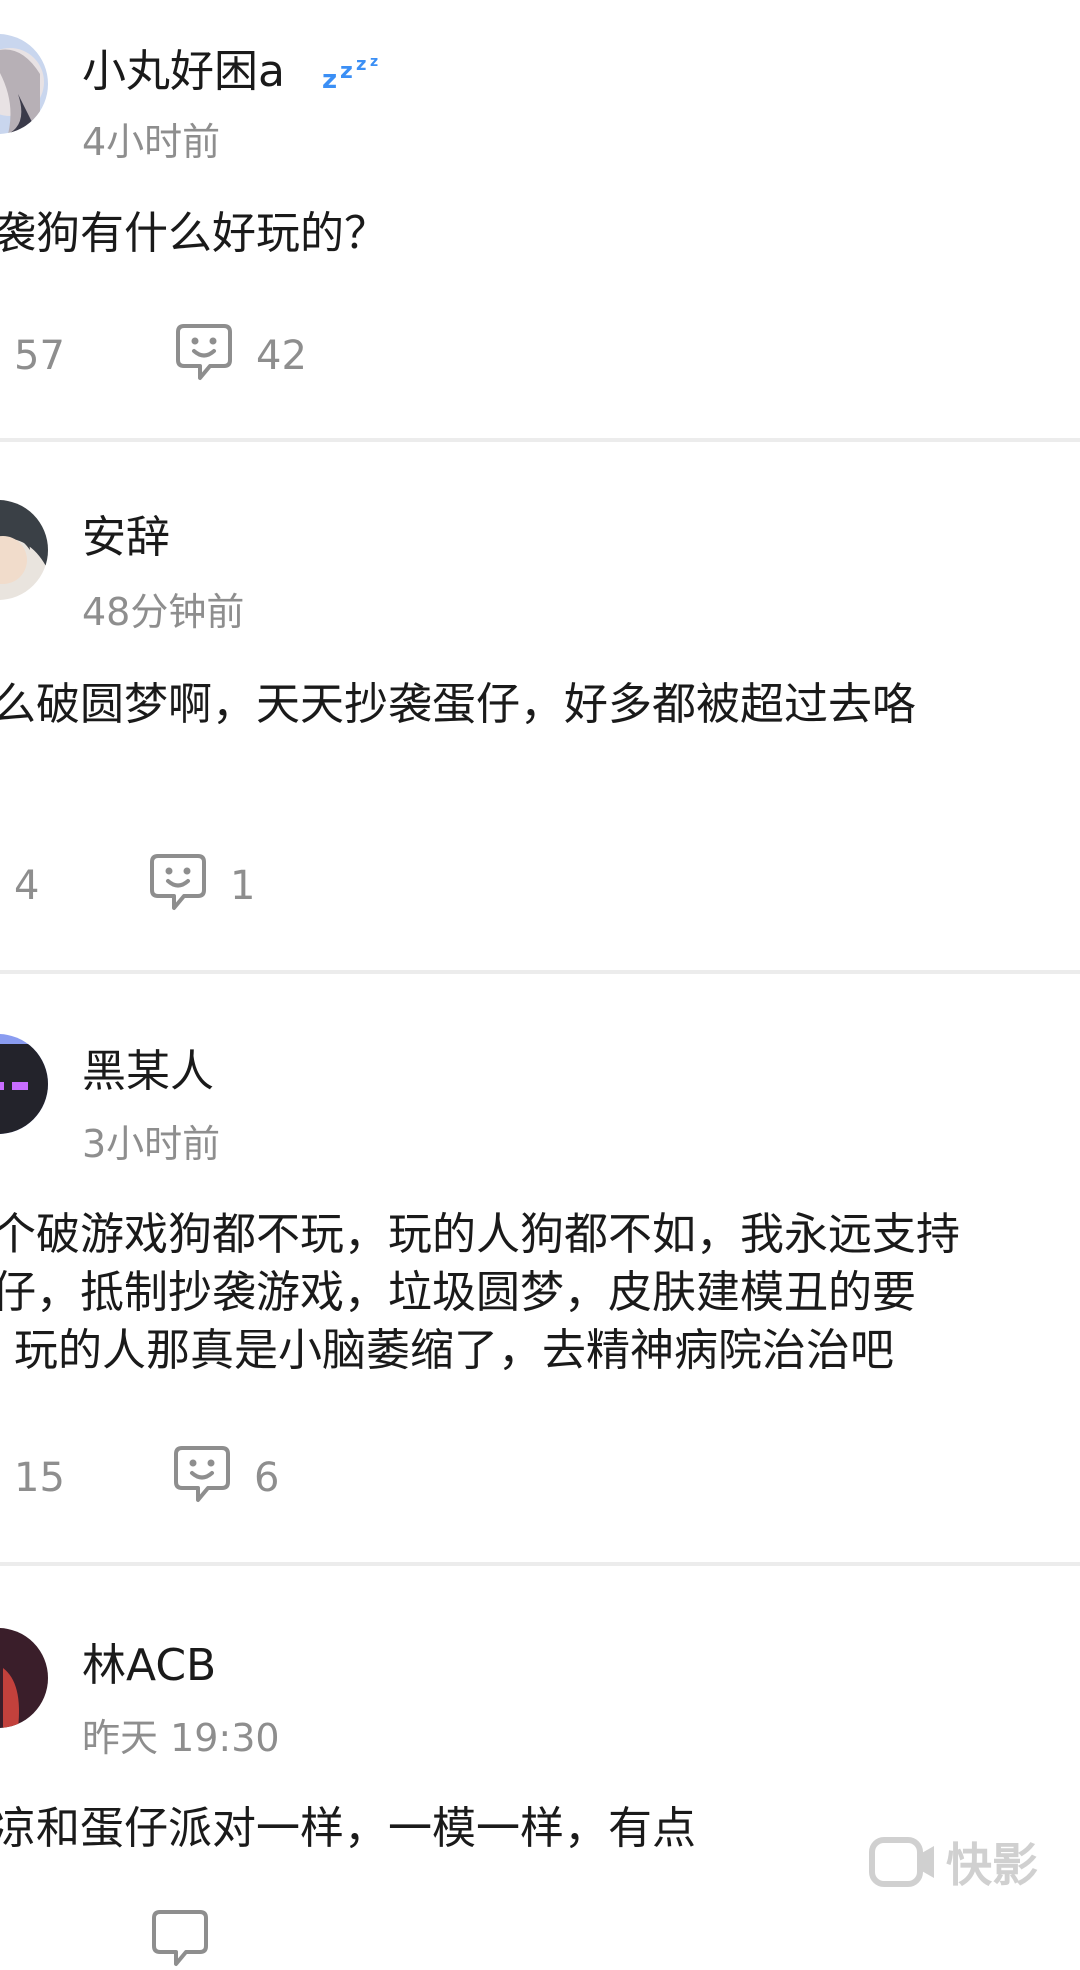 This screenshot has height=1970, width=1080. I want to click on username: 安辞, so click(126, 538).